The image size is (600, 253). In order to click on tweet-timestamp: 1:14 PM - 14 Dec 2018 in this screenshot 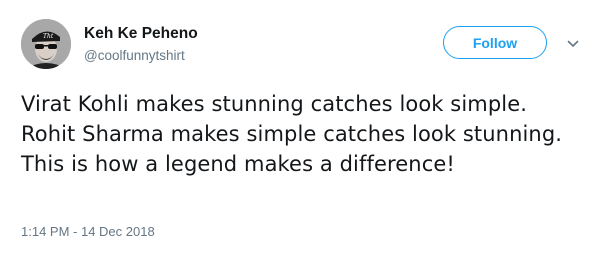, I will do `click(88, 231)`.